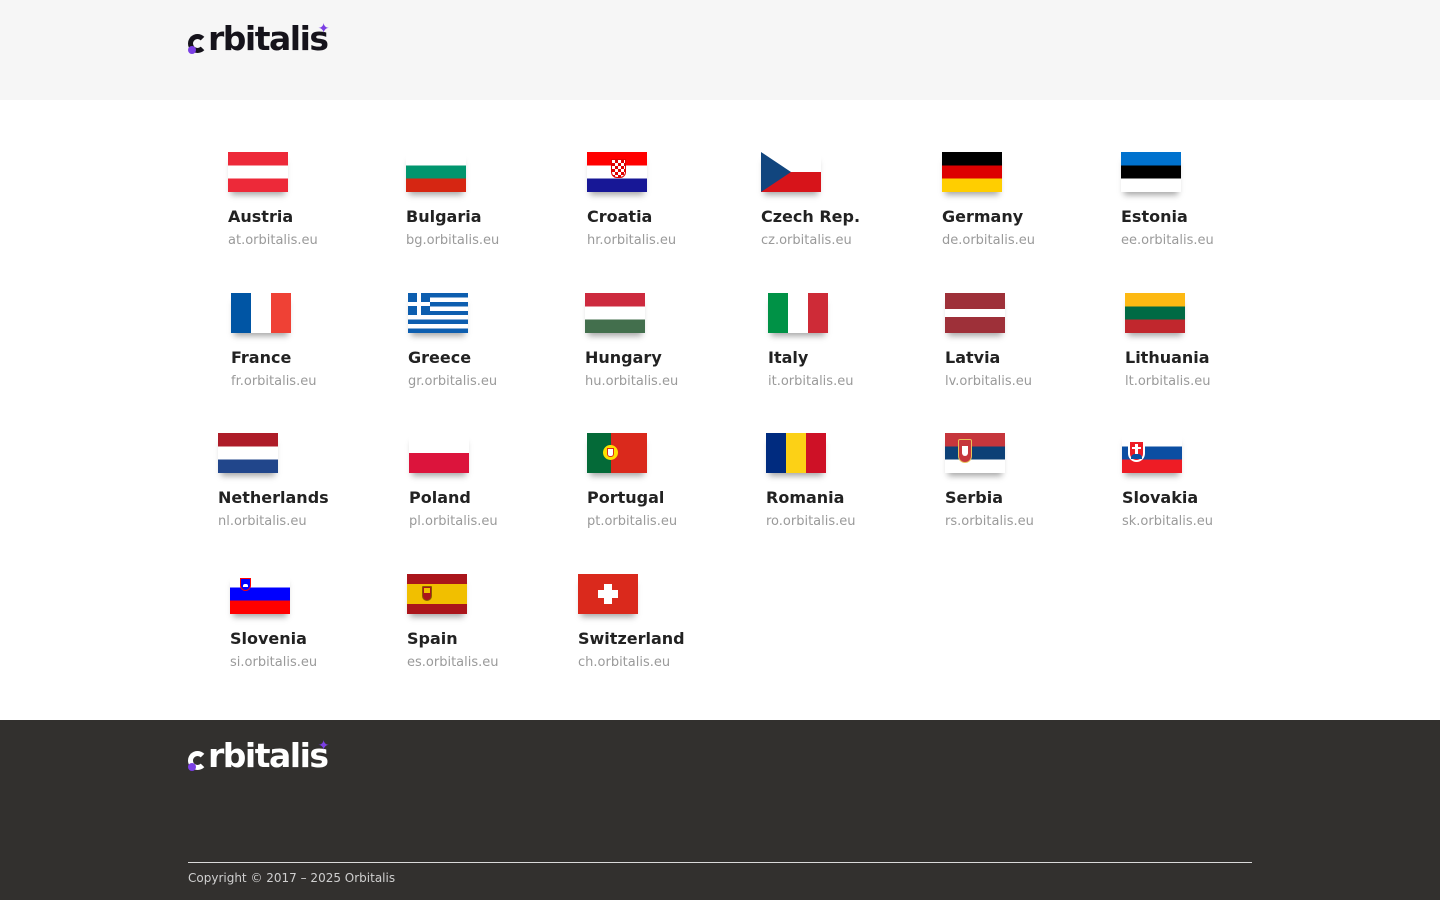 Image resolution: width=1440 pixels, height=900 pixels. What do you see at coordinates (292, 878) in the screenshot?
I see `copyright-text: Copyright © 2017 – 2025 Orbitalis` at bounding box center [292, 878].